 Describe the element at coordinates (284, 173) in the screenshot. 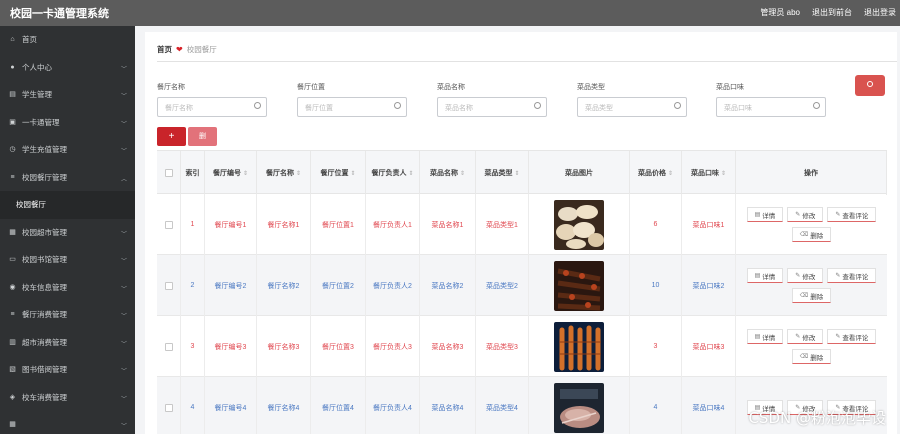

I see `column-header: 餐厅名称 ⇕` at that location.